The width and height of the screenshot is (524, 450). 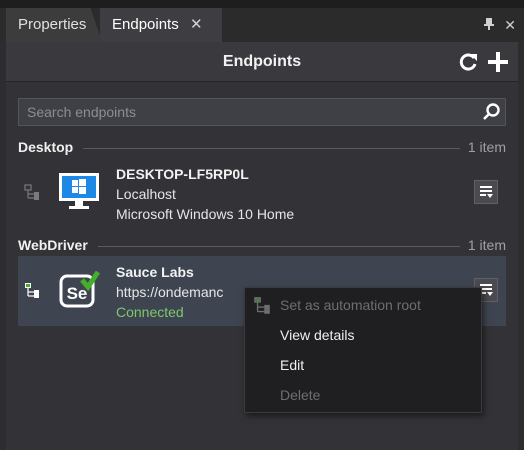 What do you see at coordinates (363, 365) in the screenshot?
I see `menu-item-edit: Edit` at bounding box center [363, 365].